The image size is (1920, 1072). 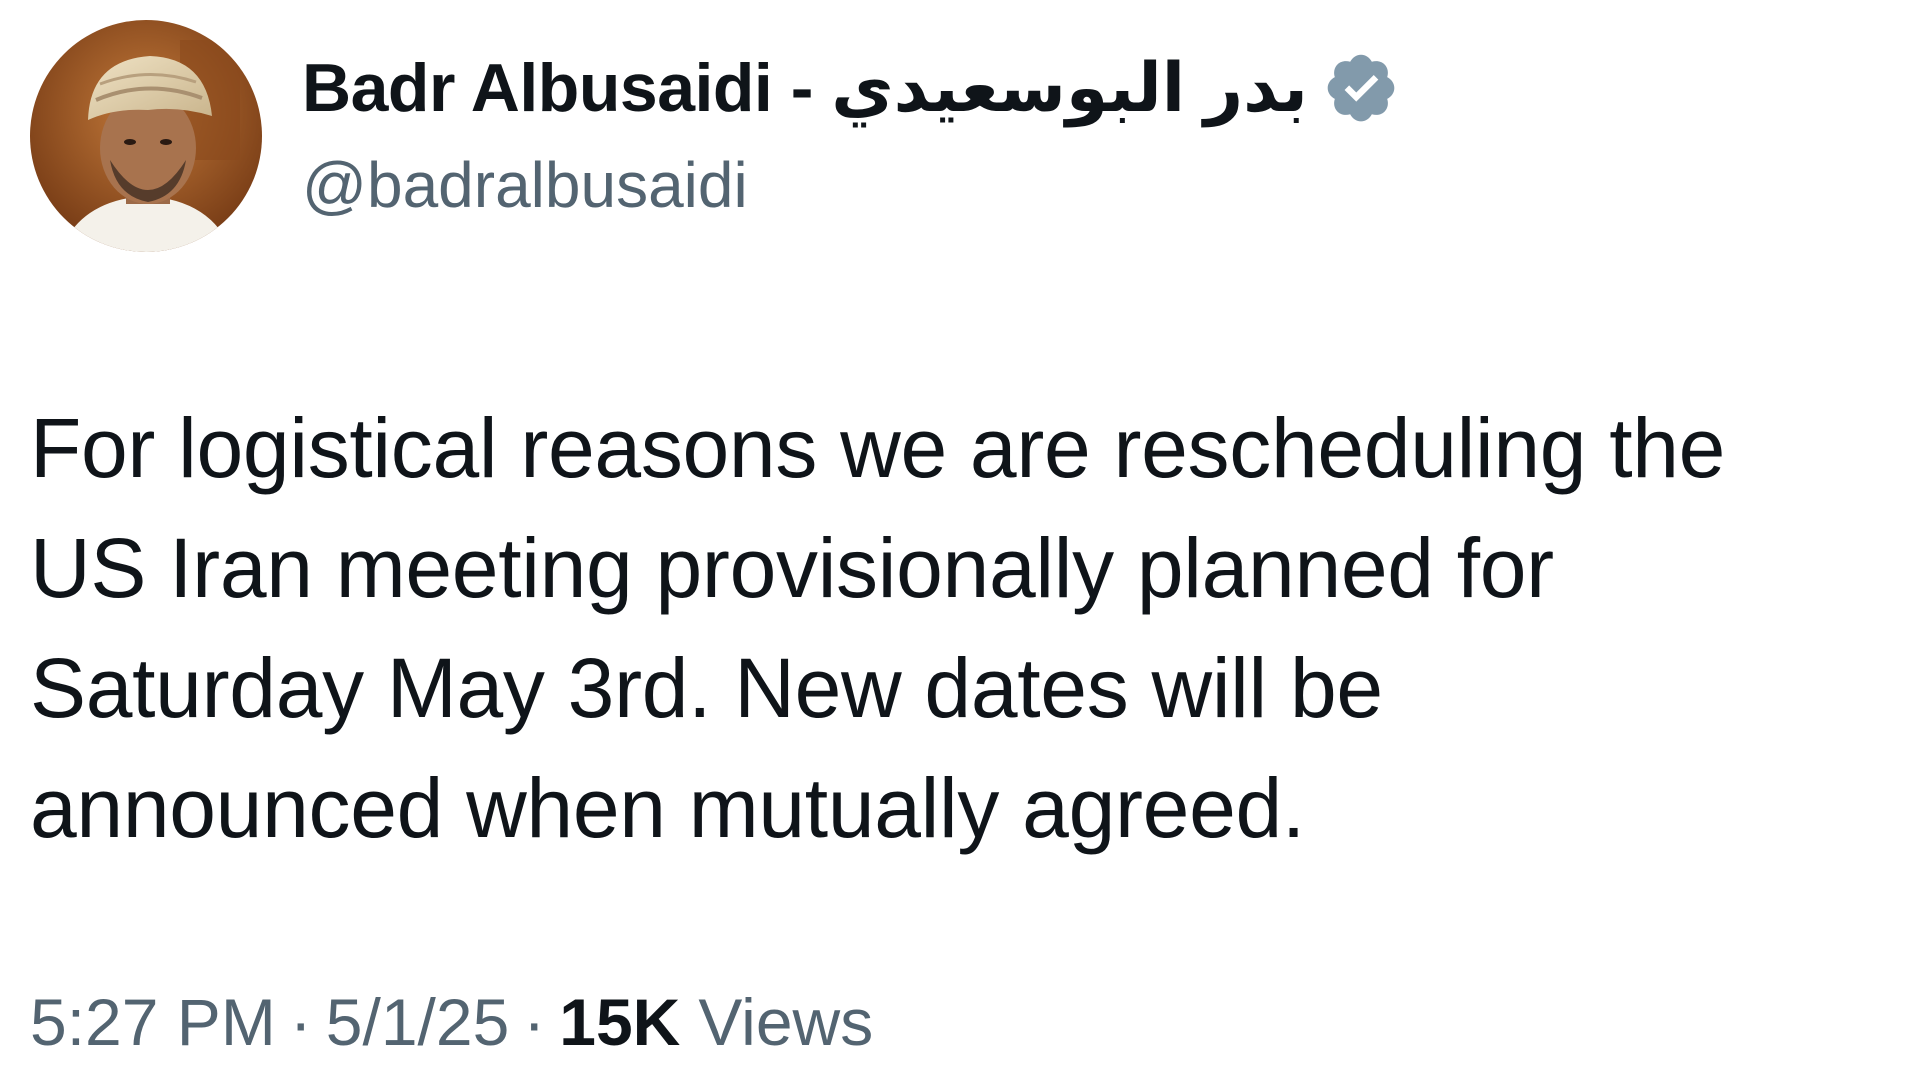 I want to click on views-label: Views, so click(x=786, y=1022).